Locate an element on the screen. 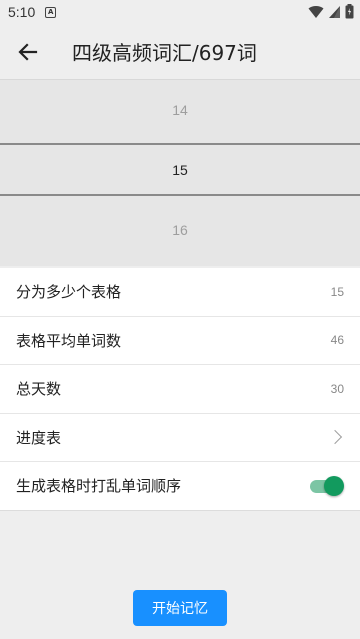 The width and height of the screenshot is (360, 639). status-bar: 5:10 A is located at coordinates (180, 12).